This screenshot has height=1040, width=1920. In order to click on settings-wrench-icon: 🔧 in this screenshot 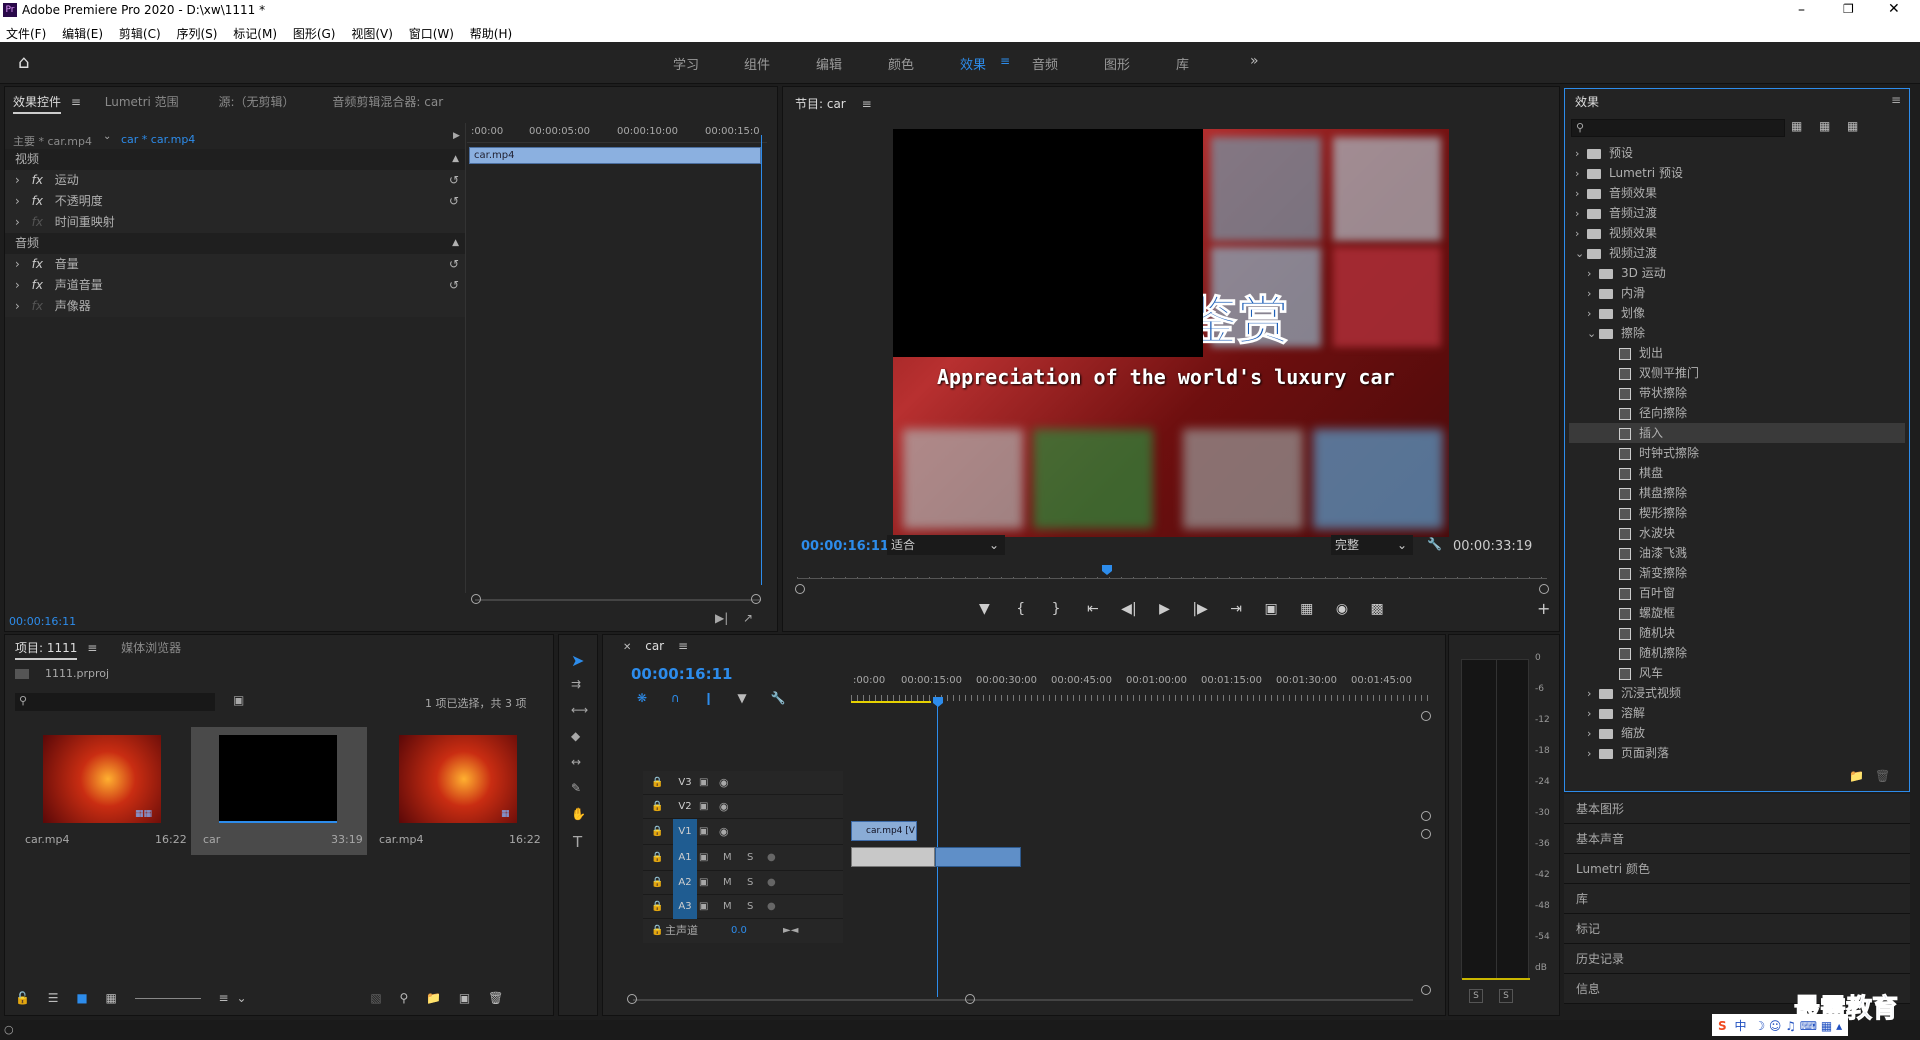, I will do `click(777, 698)`.